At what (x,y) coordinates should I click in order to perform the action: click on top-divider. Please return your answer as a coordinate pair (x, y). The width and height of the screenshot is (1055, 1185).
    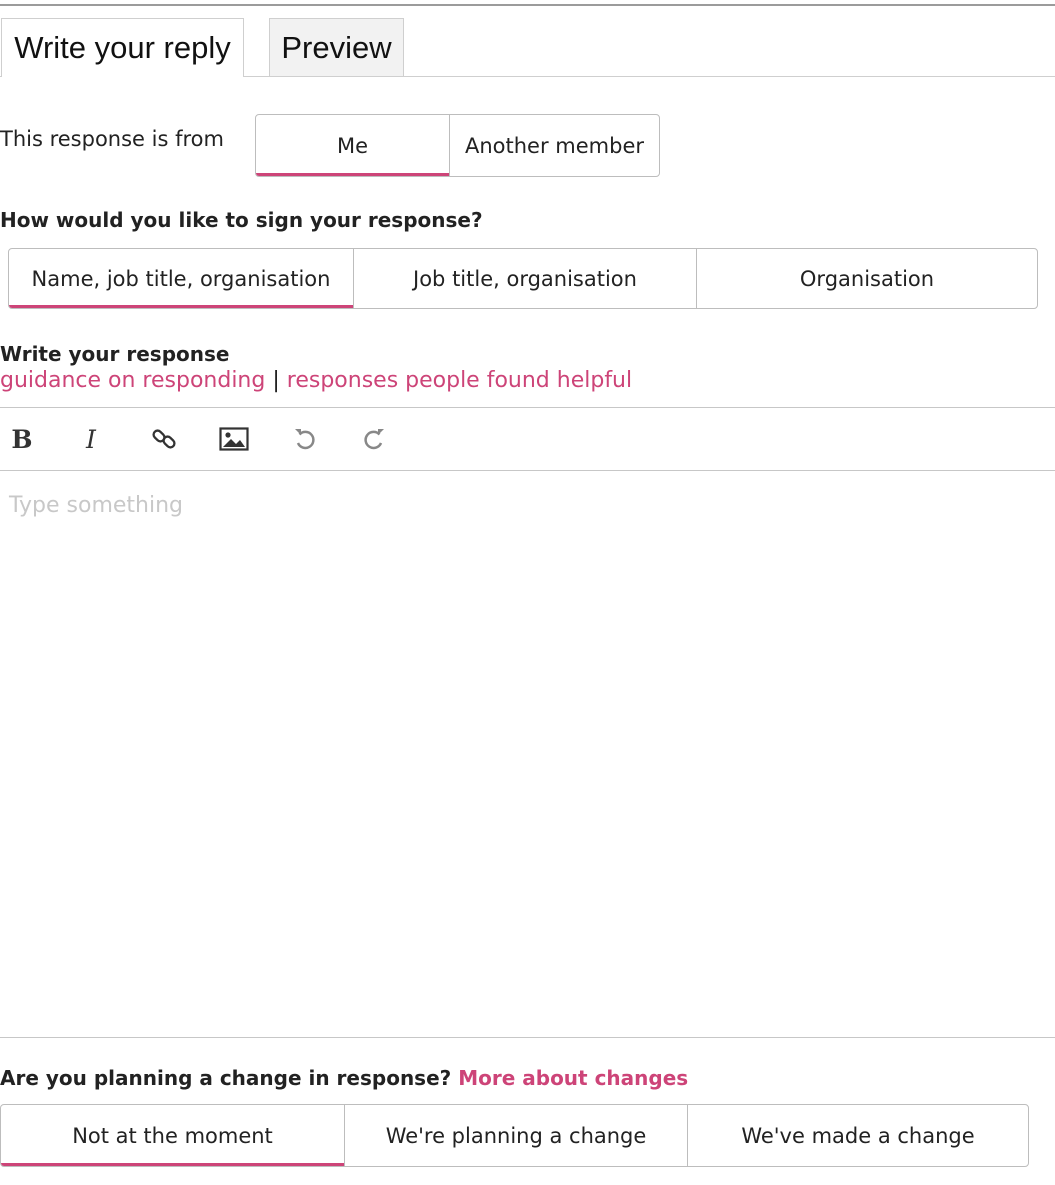
    Looking at the image, I should click on (527, 5).